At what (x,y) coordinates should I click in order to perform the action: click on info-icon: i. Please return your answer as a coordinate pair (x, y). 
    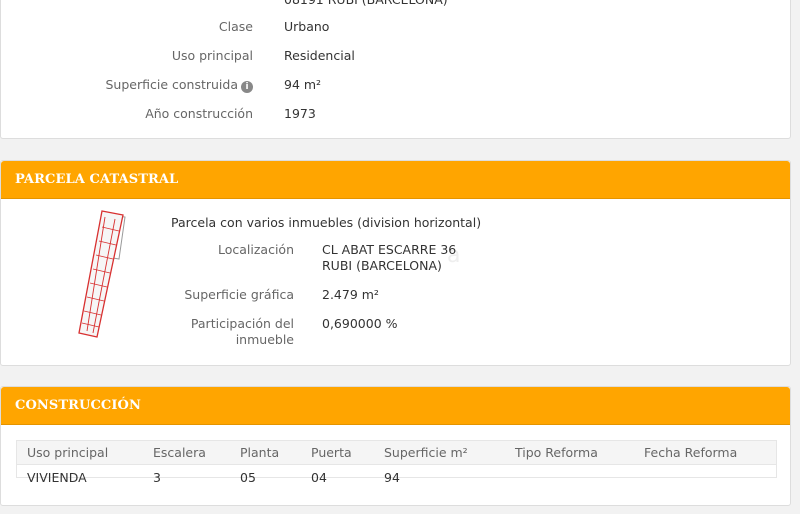
    Looking at the image, I should click on (247, 87).